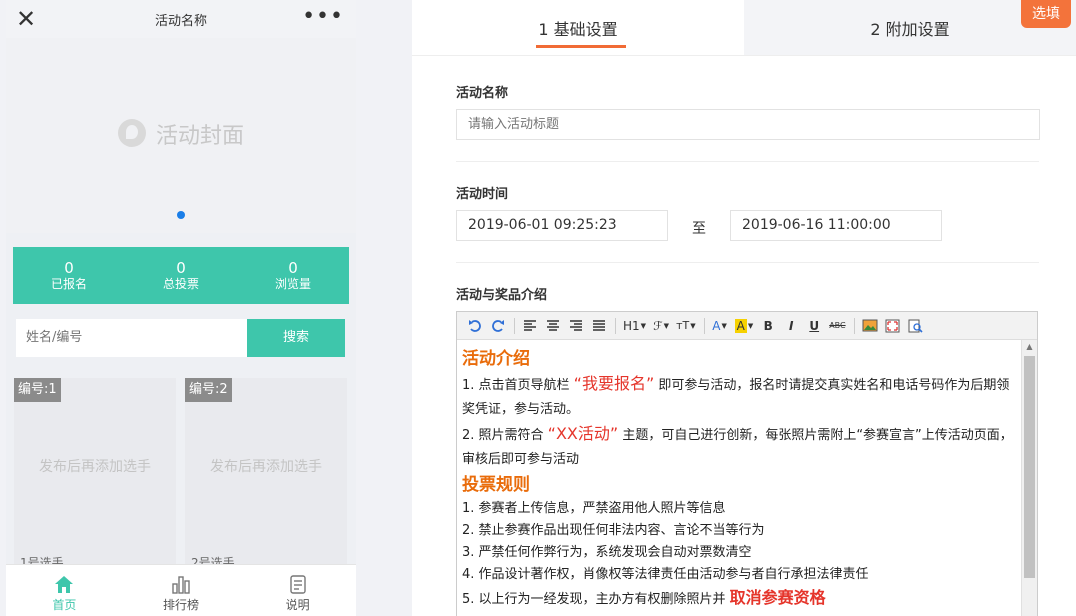 This screenshot has width=1076, height=616. Describe the element at coordinates (181, 605) in the screenshot. I see `tab-label: 排行榜` at that location.